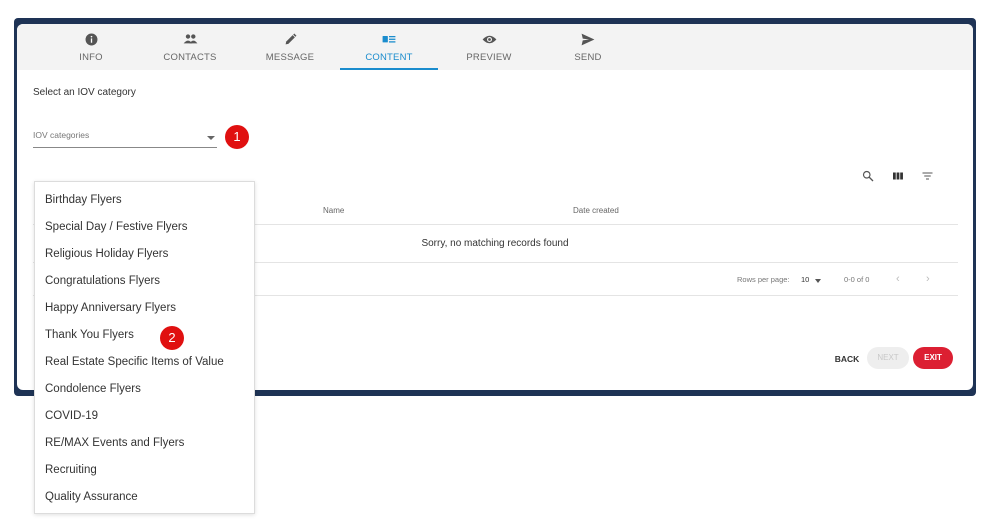 The image size is (990, 526). I want to click on category-prompt: Select an IOV category, so click(84, 92).